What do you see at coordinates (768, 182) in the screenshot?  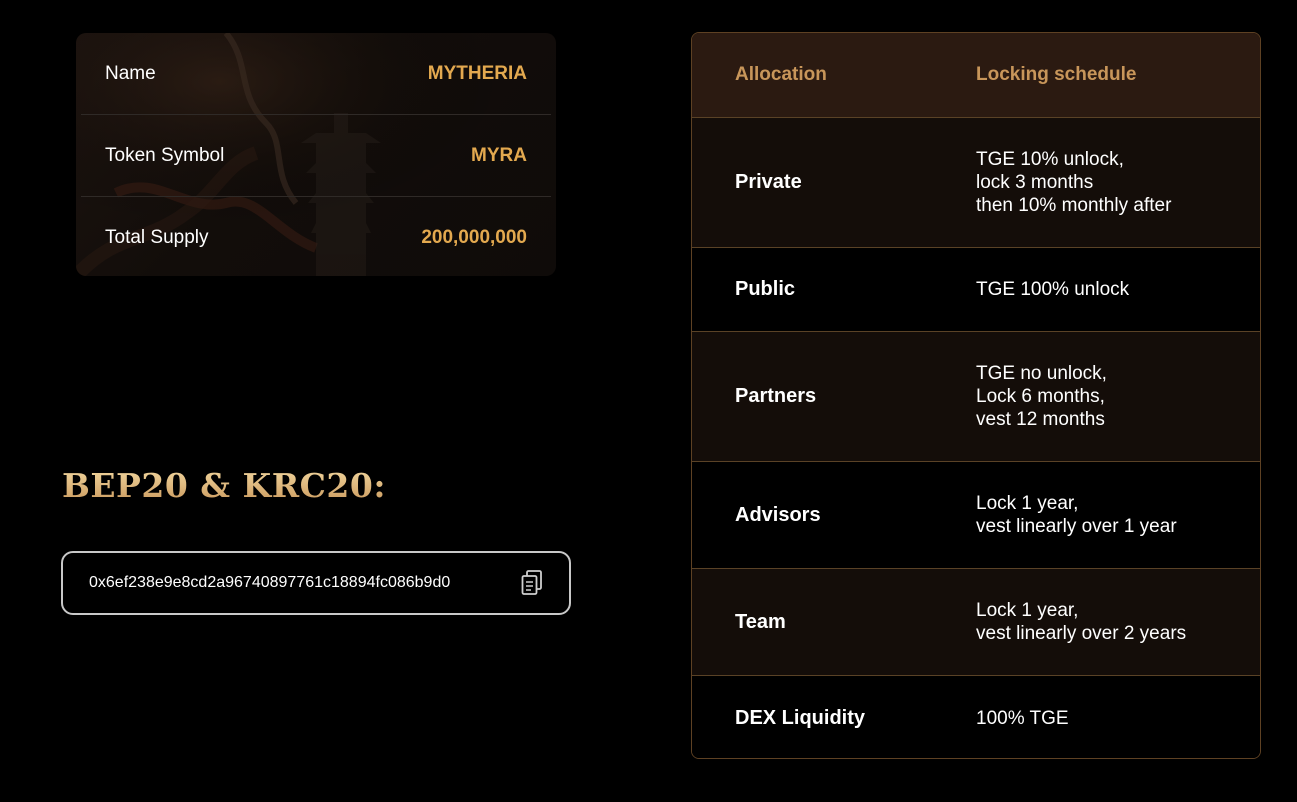 I see `allocation-name: Private` at bounding box center [768, 182].